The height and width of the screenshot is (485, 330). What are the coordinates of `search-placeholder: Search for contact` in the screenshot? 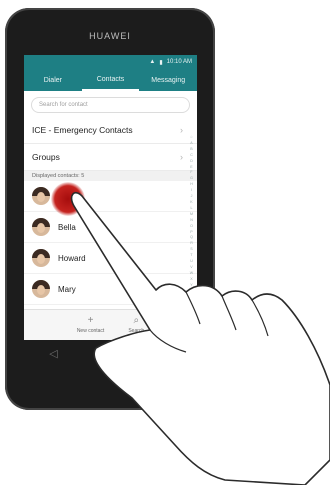 It's located at (63, 105).